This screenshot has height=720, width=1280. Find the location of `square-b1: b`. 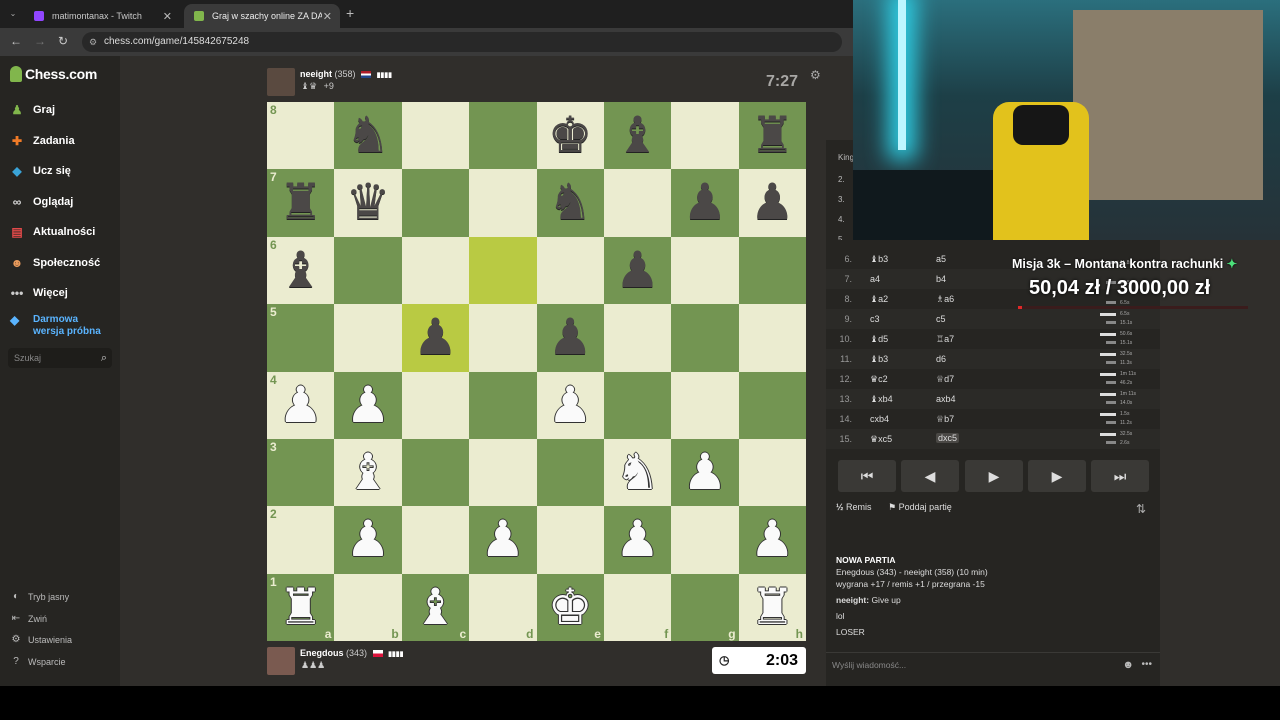

square-b1: b is located at coordinates (368, 607).